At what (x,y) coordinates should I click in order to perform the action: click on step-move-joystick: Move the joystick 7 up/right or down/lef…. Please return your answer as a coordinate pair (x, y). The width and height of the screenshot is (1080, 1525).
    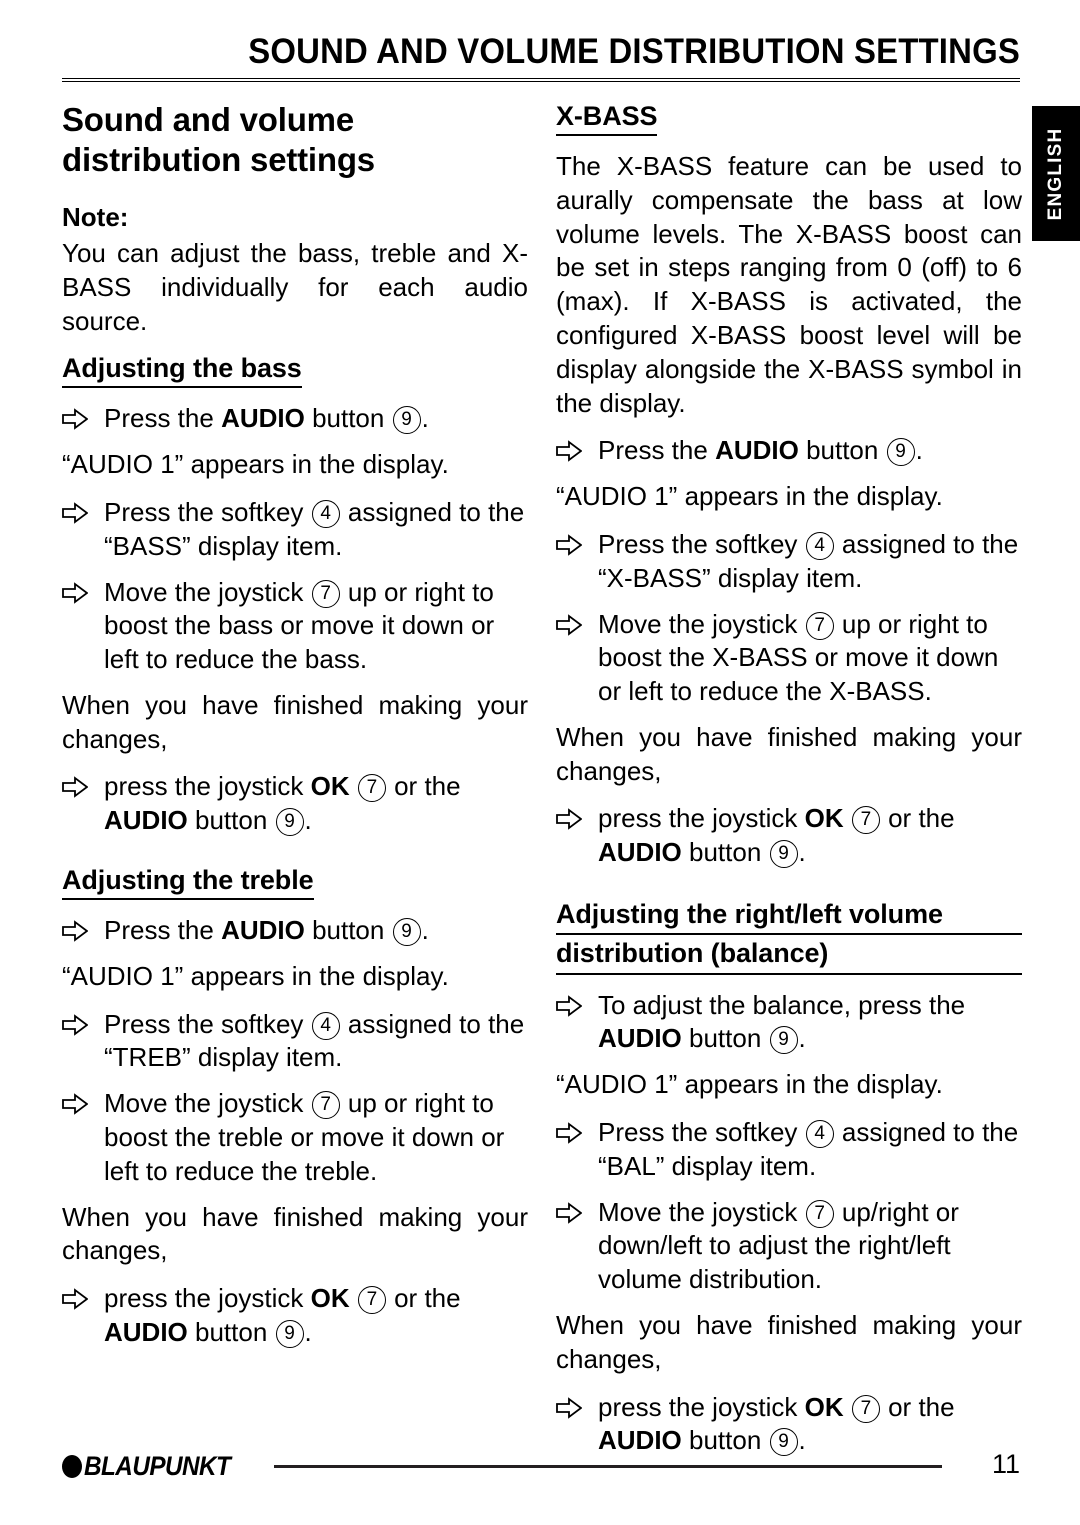
    Looking at the image, I should click on (789, 1246).